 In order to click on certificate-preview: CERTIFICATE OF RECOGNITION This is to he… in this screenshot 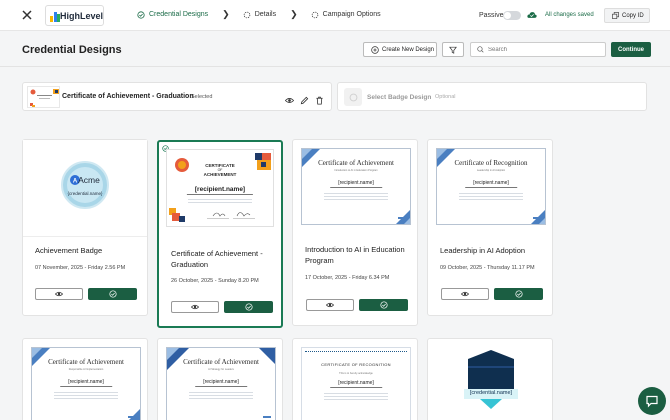, I will do `click(356, 383)`.